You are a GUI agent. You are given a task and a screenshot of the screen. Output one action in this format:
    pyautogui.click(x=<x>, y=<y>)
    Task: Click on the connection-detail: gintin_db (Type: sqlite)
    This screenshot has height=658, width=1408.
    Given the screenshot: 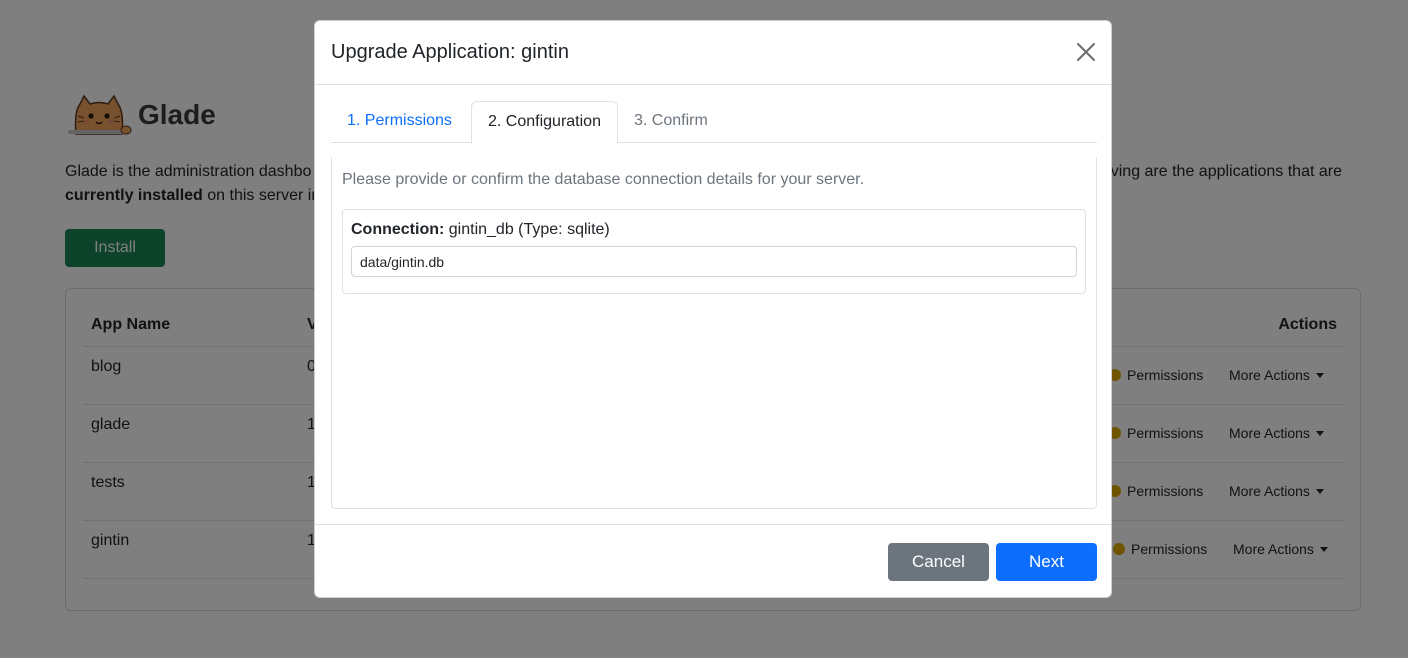 What is the action you would take?
    pyautogui.click(x=527, y=229)
    